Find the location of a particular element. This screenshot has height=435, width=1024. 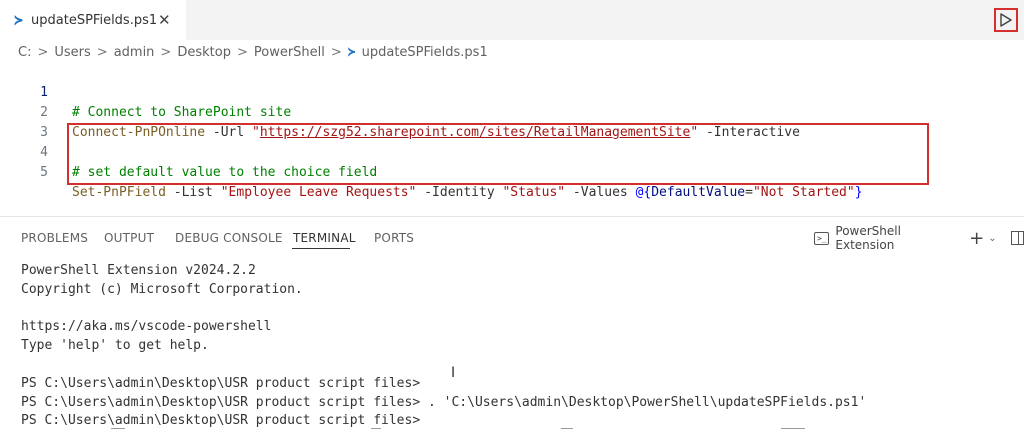

code-brace: @{ is located at coordinates (643, 192).